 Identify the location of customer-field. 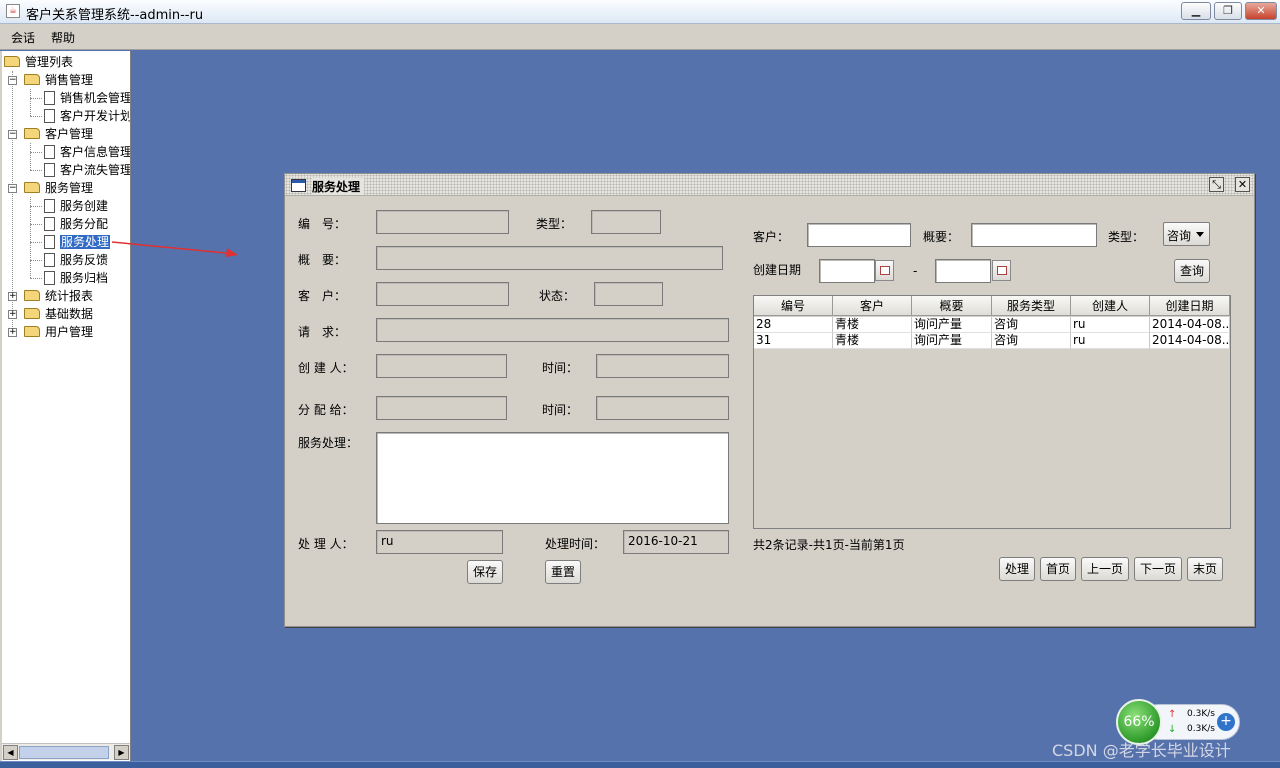
(442, 294).